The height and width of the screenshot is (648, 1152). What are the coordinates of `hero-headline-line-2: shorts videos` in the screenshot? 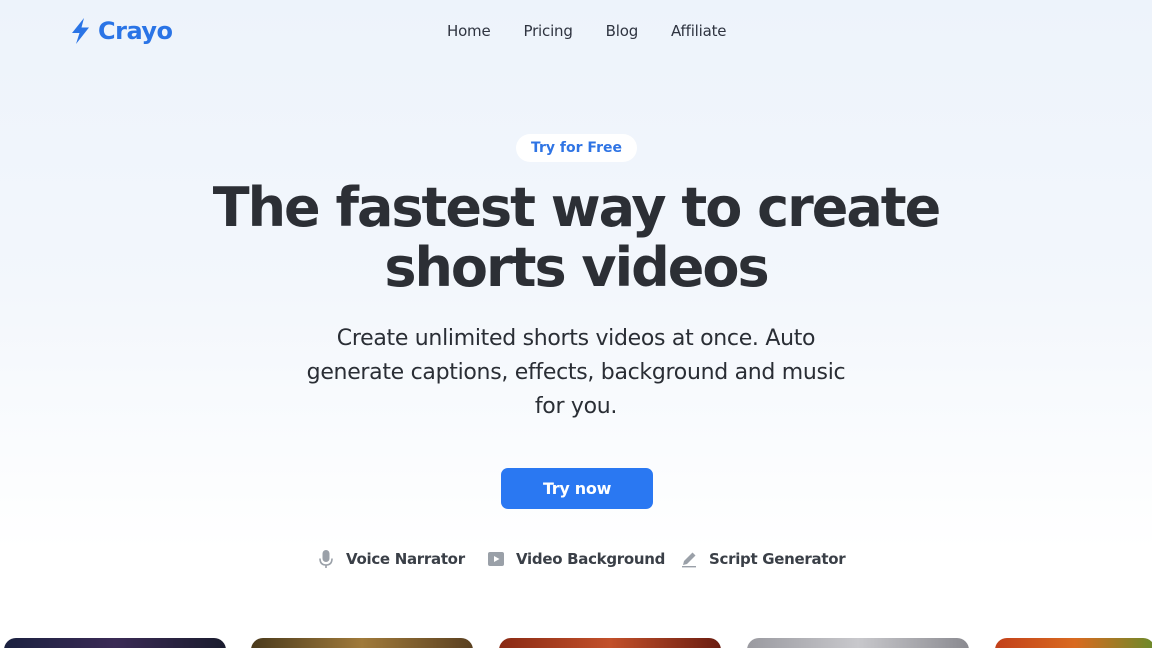 It's located at (576, 267).